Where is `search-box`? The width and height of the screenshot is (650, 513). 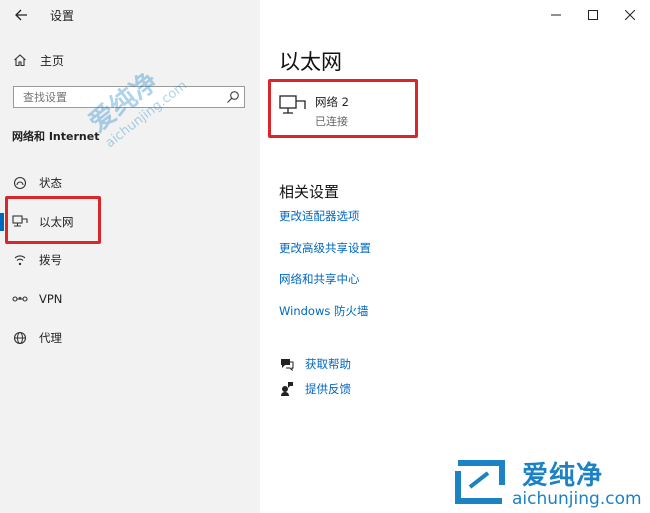 search-box is located at coordinates (129, 97).